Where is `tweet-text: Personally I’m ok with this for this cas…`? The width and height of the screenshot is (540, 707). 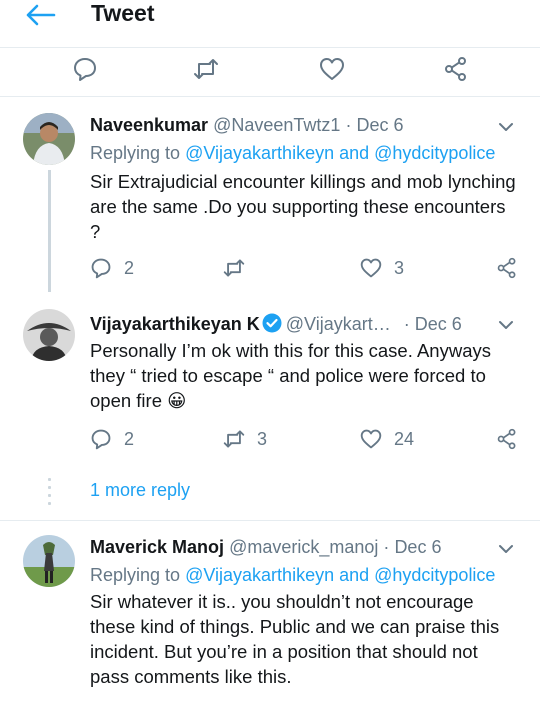
tweet-text: Personally I’m ok with this for this cas… is located at coordinates (290, 375).